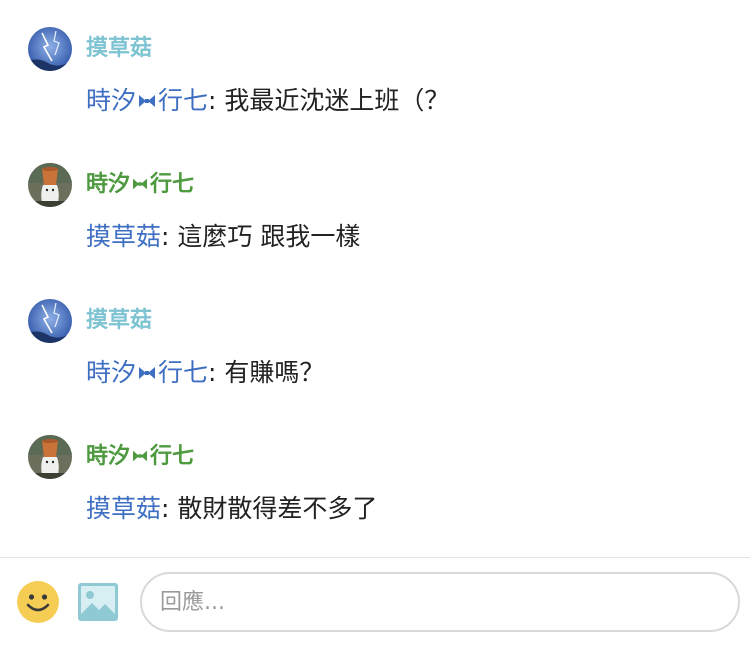 Image resolution: width=750 pixels, height=647 pixels. Describe the element at coordinates (277, 508) in the screenshot. I see `comment-text: 散財散得差不多了` at that location.